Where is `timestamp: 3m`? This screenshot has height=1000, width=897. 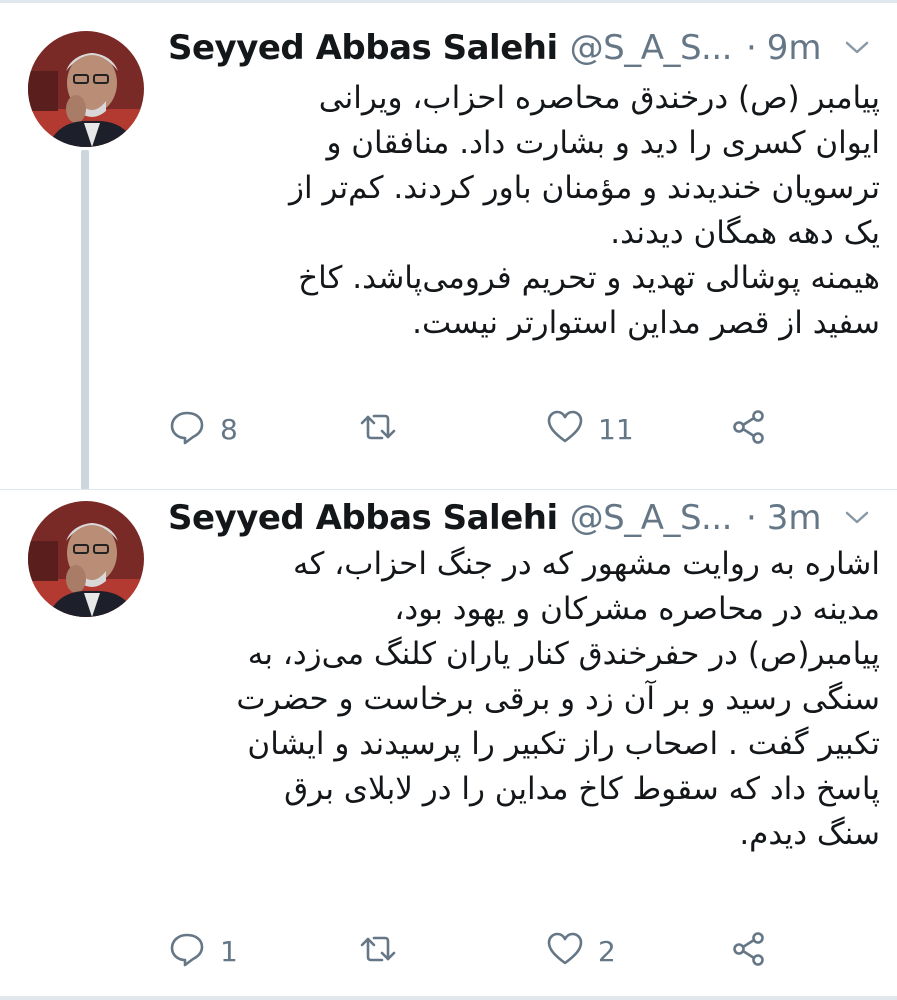
timestamp: 3m is located at coordinates (794, 518).